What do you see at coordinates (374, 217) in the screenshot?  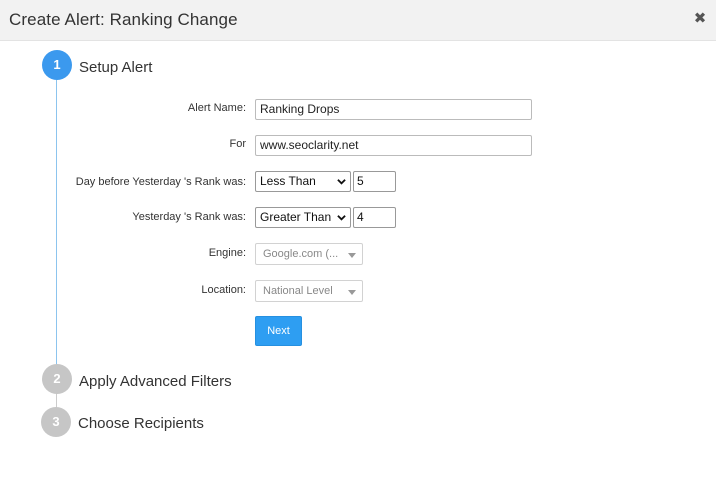 I see `yesterday-rank-input: 4` at bounding box center [374, 217].